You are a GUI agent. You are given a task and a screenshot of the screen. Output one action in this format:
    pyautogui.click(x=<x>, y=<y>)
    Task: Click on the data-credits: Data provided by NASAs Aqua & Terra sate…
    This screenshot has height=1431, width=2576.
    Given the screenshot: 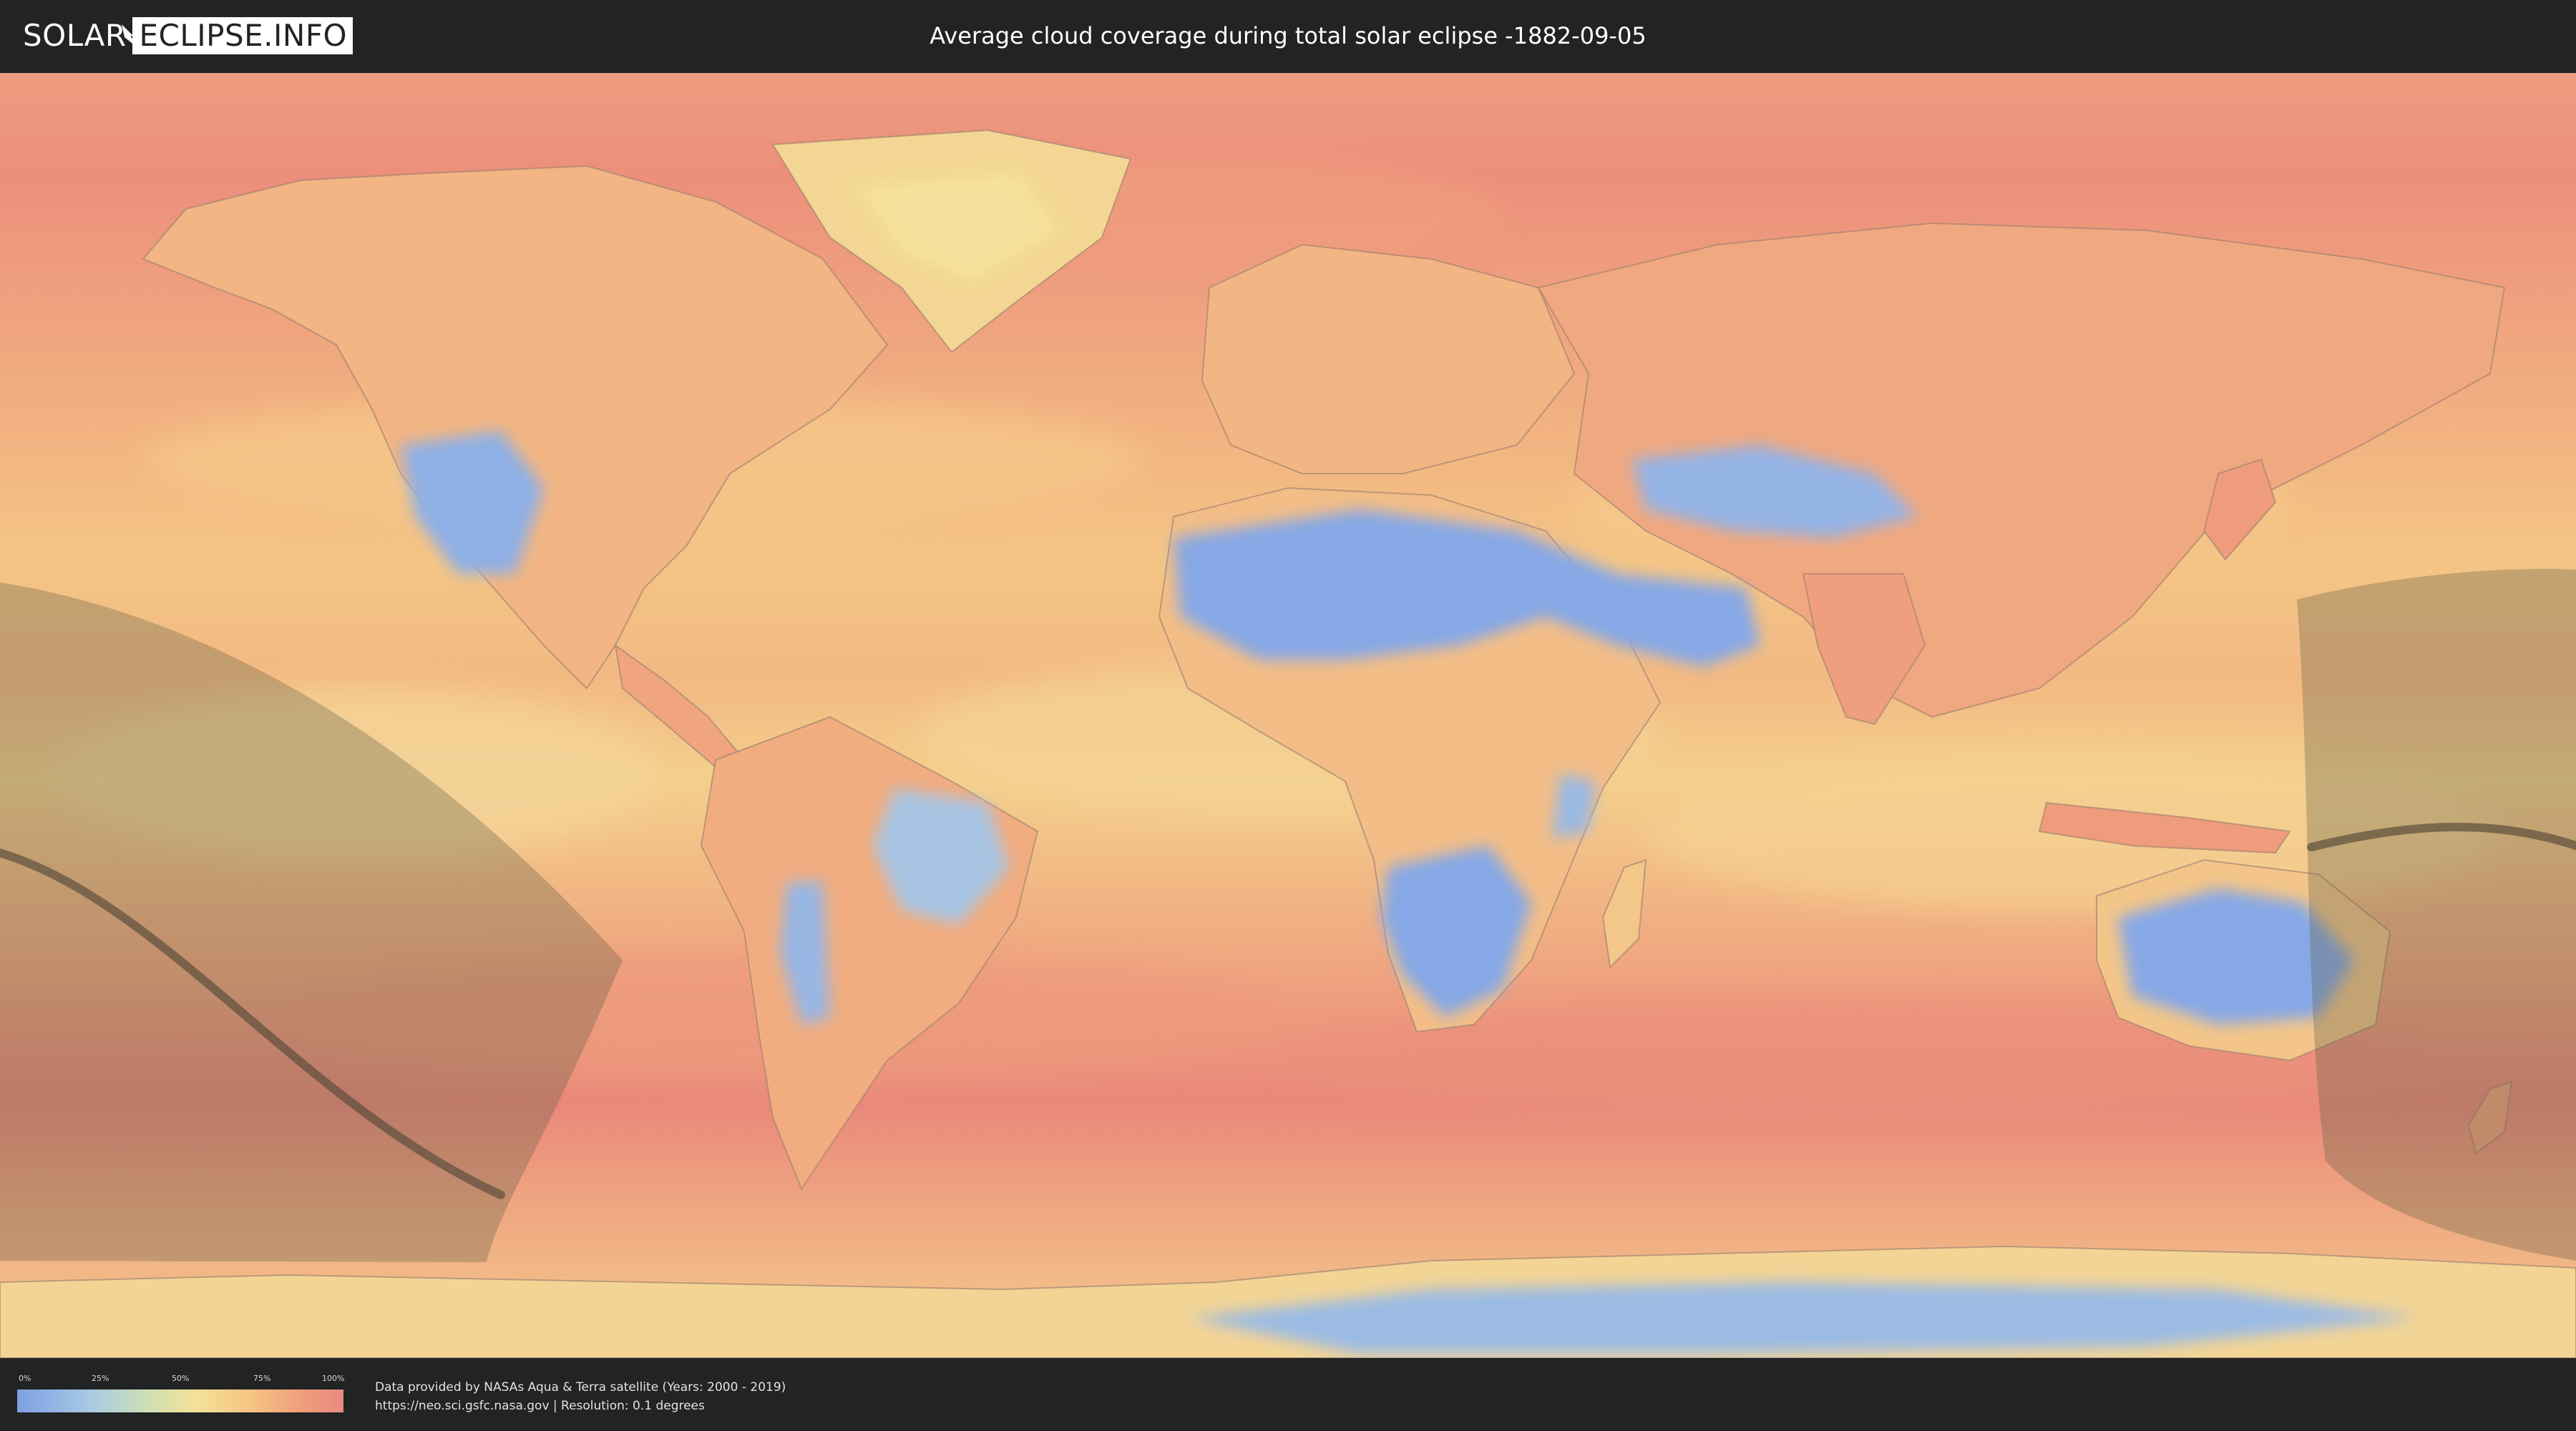 What is the action you would take?
    pyautogui.click(x=580, y=1396)
    